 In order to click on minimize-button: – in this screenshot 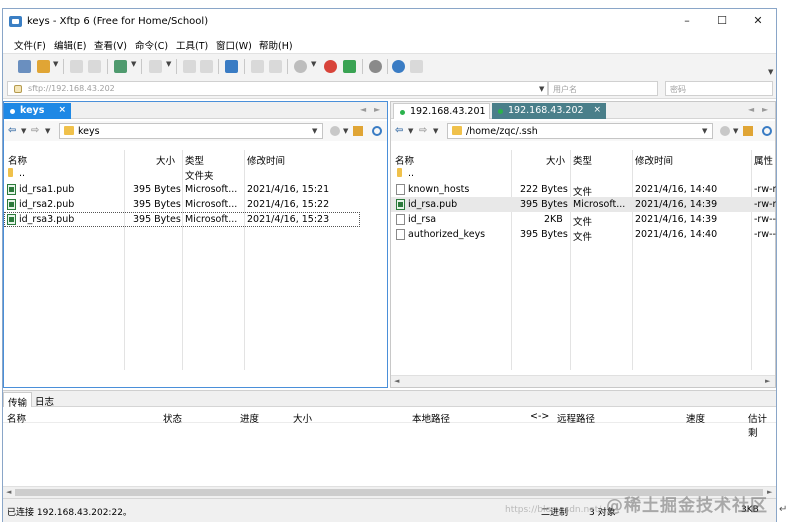, I will do `click(687, 21)`.